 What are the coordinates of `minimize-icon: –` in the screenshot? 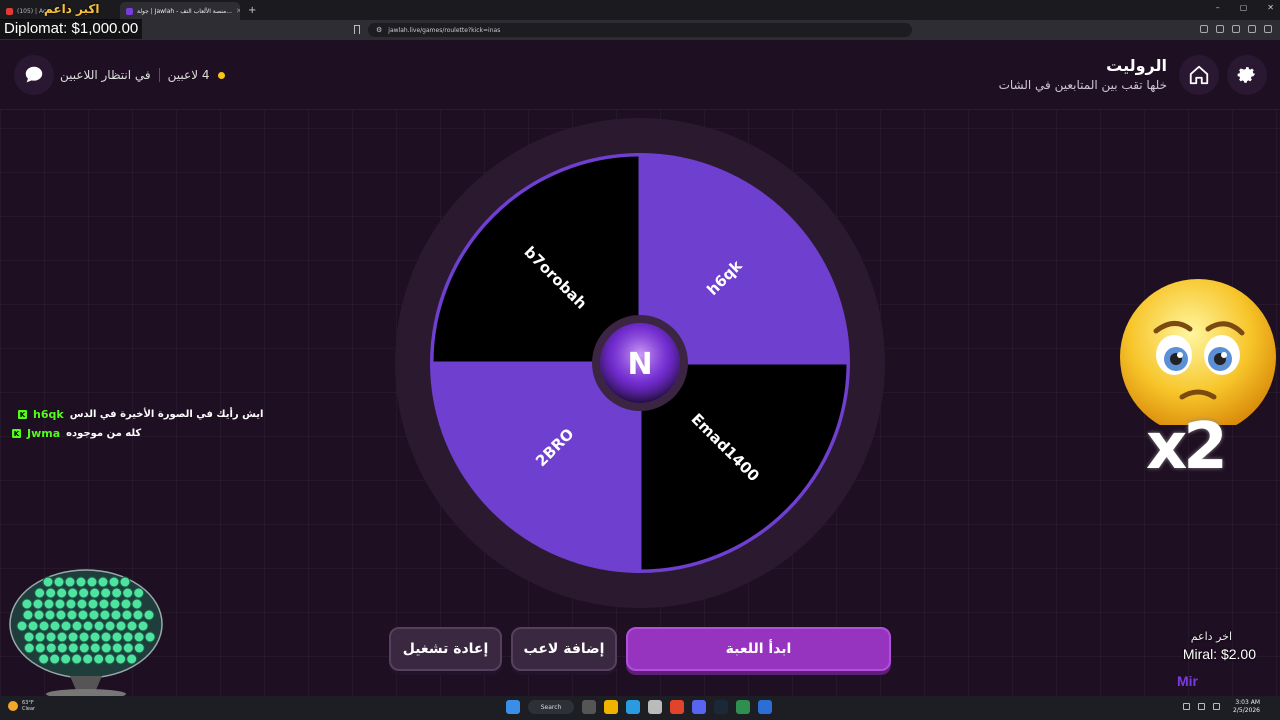 It's located at (1218, 7).